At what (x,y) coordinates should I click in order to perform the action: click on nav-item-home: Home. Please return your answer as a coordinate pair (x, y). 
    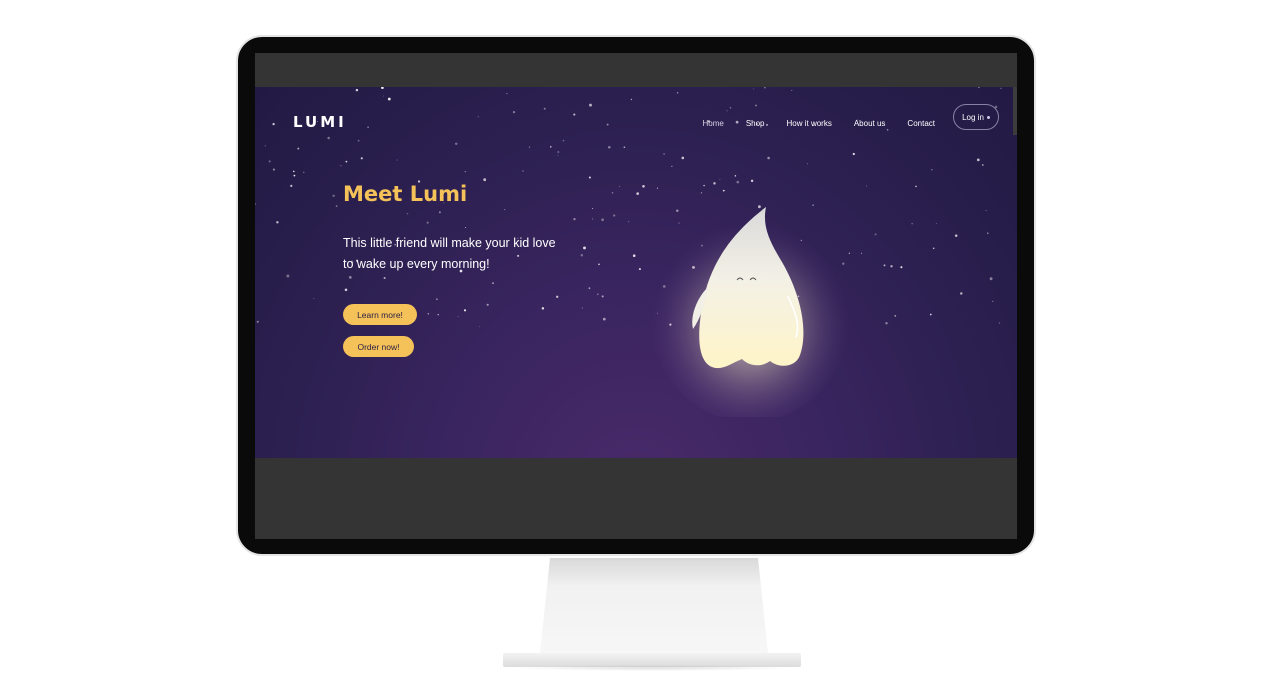
    Looking at the image, I should click on (712, 123).